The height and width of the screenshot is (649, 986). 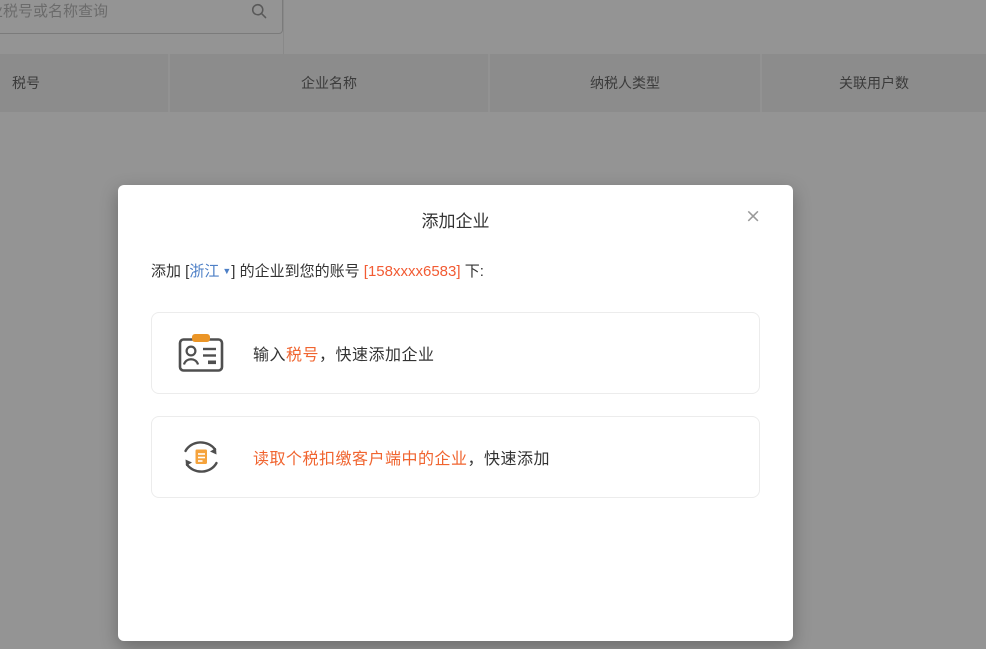 What do you see at coordinates (472, 271) in the screenshot?
I see `subtitle-text-suffix: 下:` at bounding box center [472, 271].